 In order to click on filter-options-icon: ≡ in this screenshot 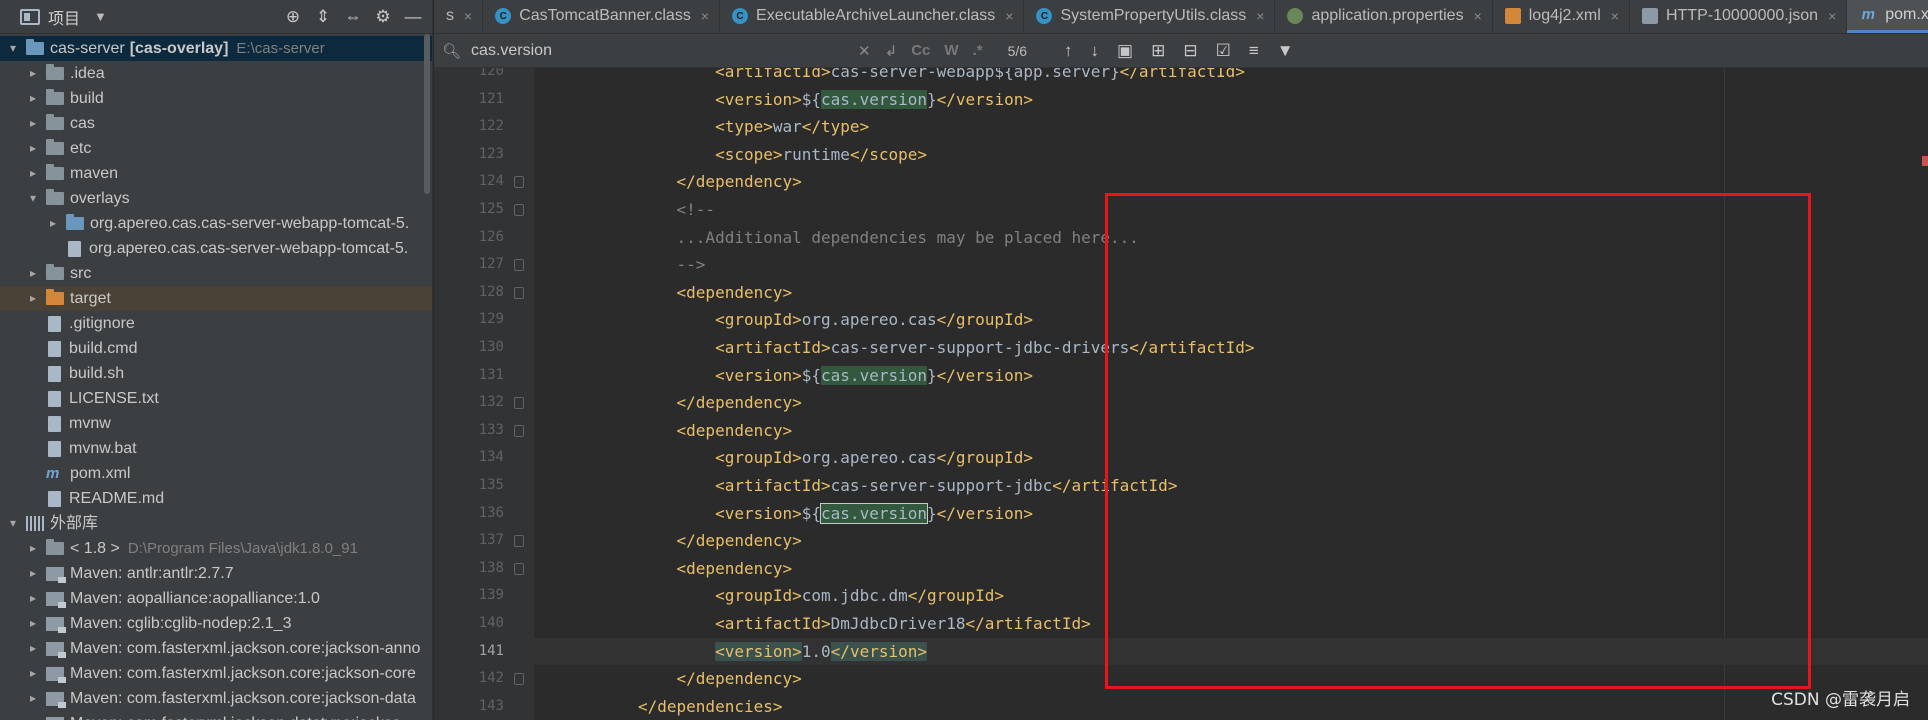, I will do `click(1254, 51)`.